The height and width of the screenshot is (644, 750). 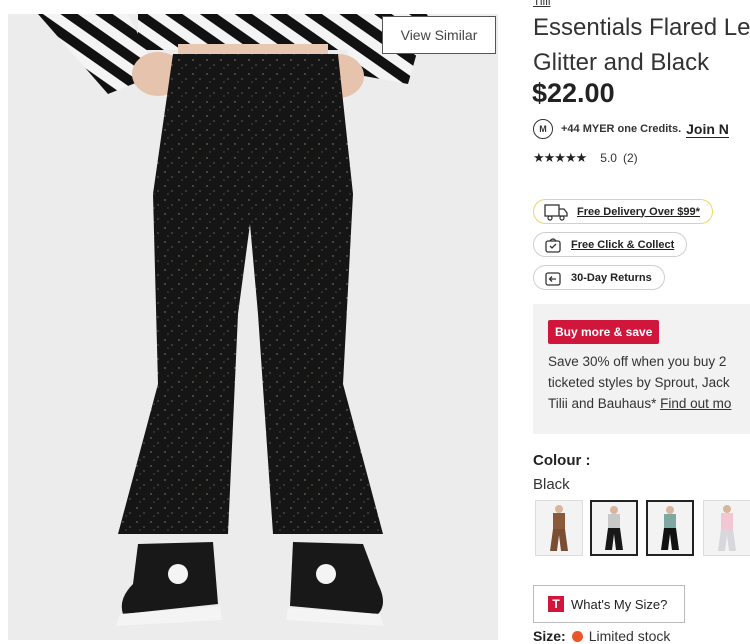 What do you see at coordinates (629, 636) in the screenshot?
I see `stock-status: Limited stock` at bounding box center [629, 636].